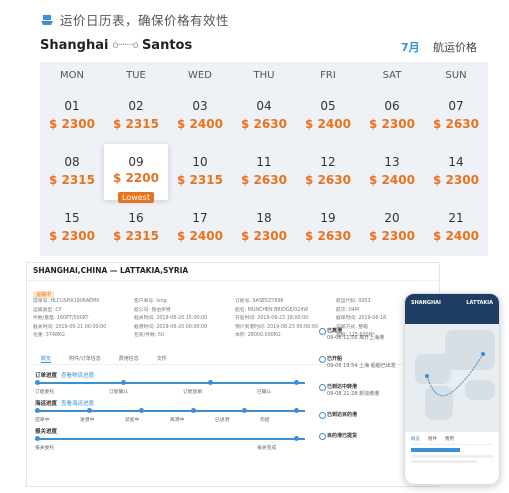 Image resolution: width=509 pixels, height=493 pixels. Describe the element at coordinates (264, 218) in the screenshot. I see `day-number: 18` at that location.